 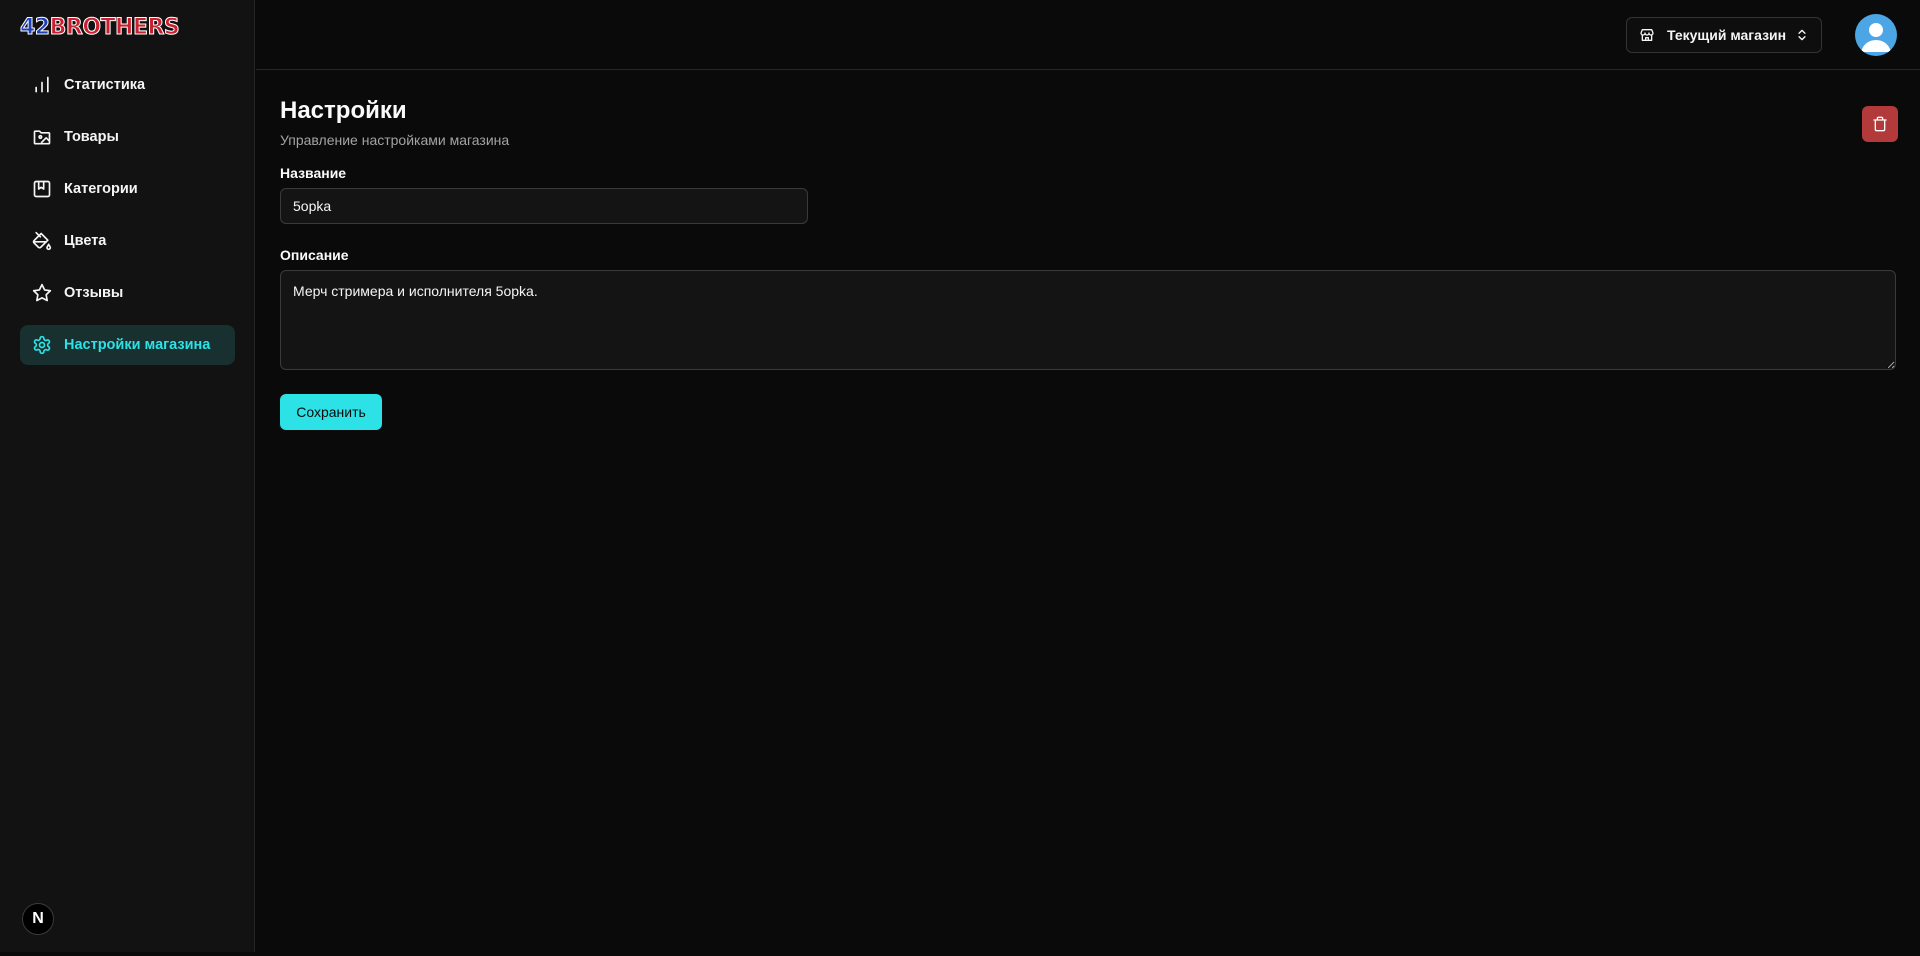 I want to click on sidebar-item-reviews: Отзывы, so click(x=127, y=293).